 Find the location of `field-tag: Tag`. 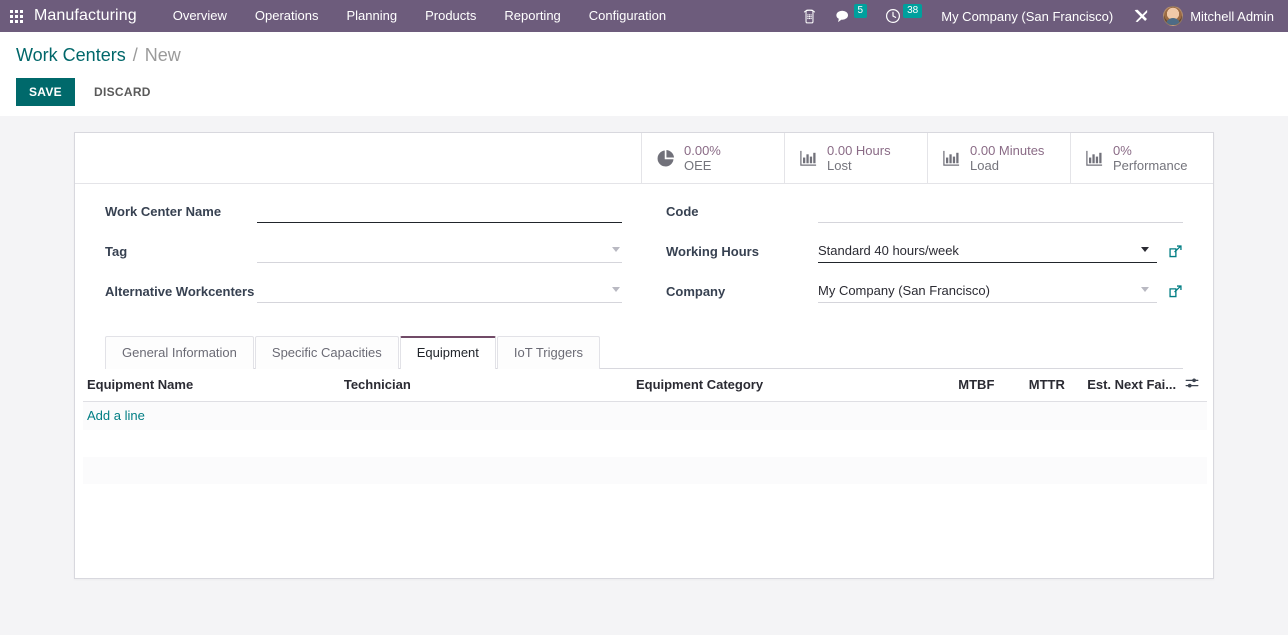

field-tag: Tag is located at coordinates (363, 254).